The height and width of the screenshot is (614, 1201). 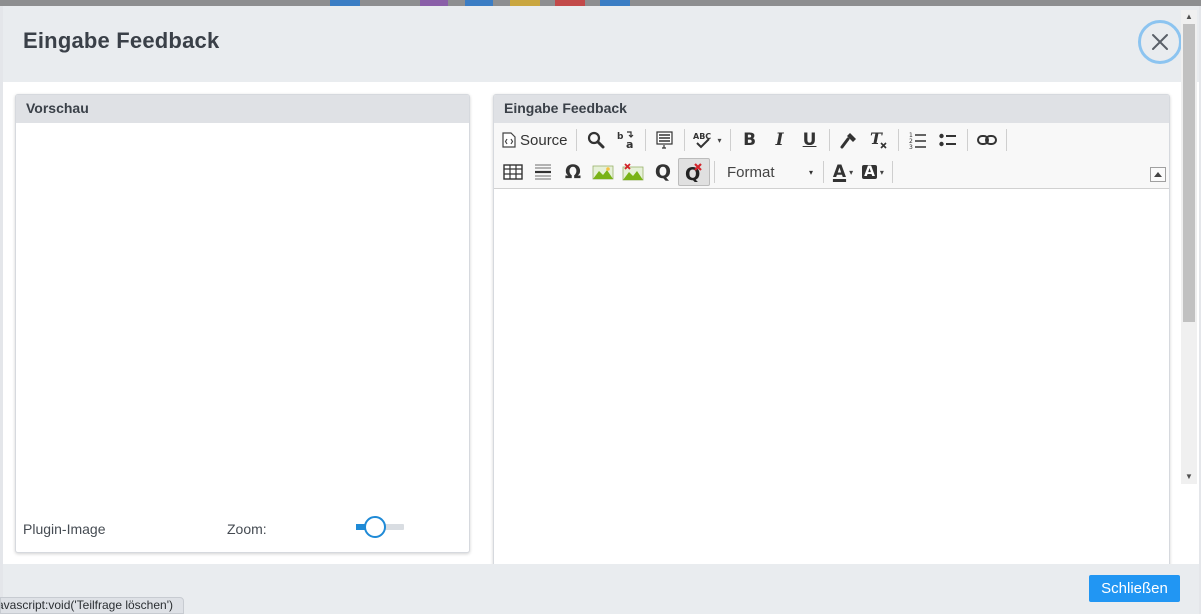 I want to click on toolbar-row-2: Ω Q Q Format ▾ A ▾ A ▾, so click(x=697, y=172).